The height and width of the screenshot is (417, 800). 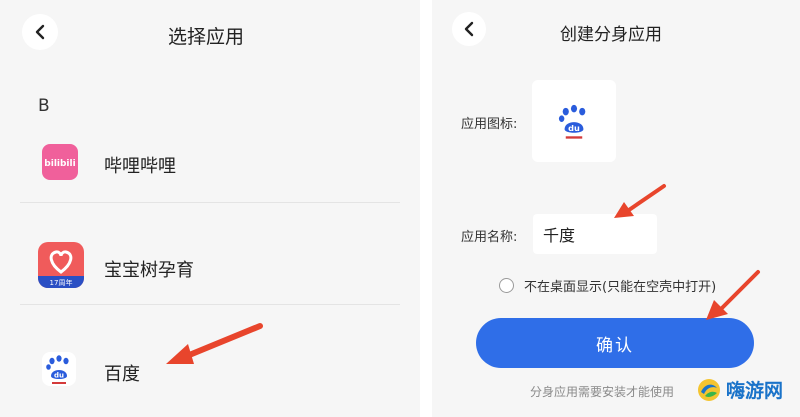 What do you see at coordinates (140, 166) in the screenshot?
I see `app-name: 哔哩哔哩` at bounding box center [140, 166].